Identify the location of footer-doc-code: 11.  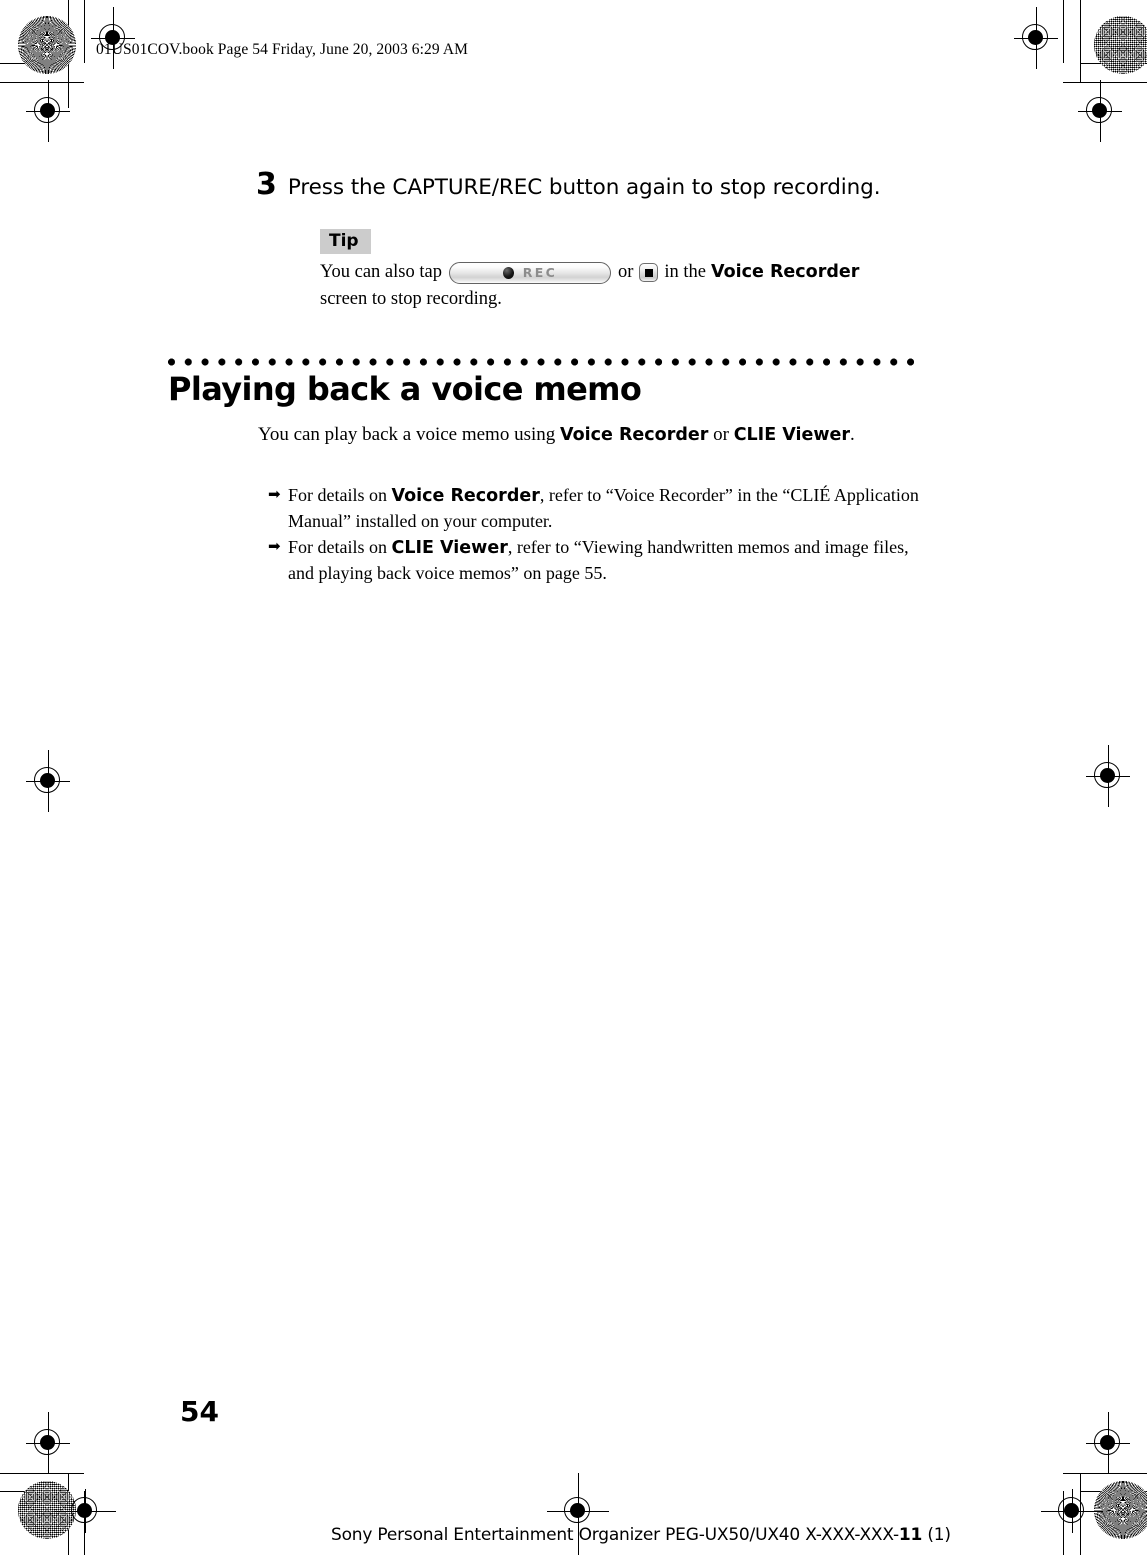
(910, 1535).